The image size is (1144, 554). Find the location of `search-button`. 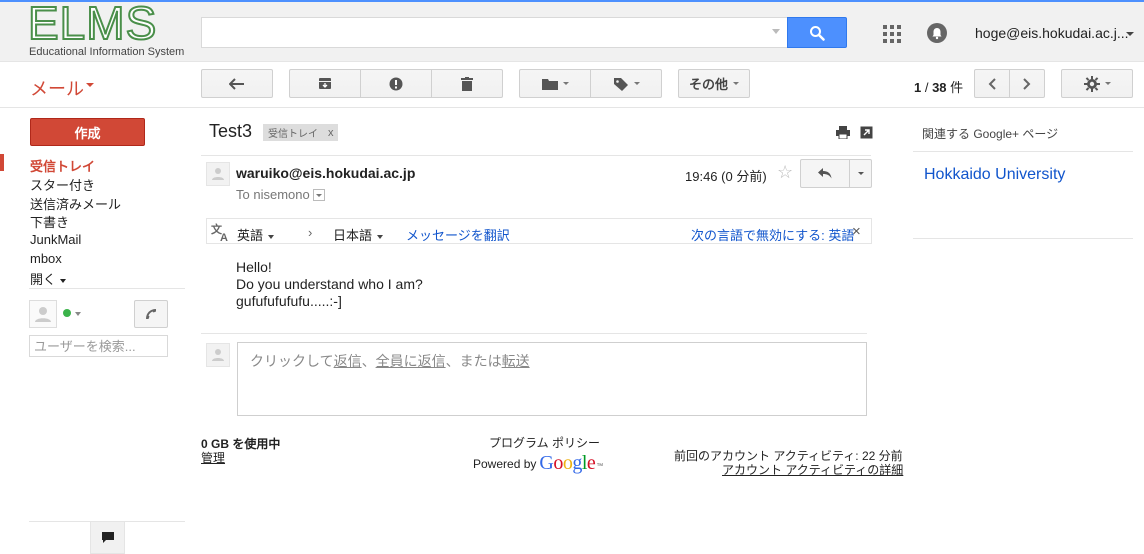

search-button is located at coordinates (817, 32).